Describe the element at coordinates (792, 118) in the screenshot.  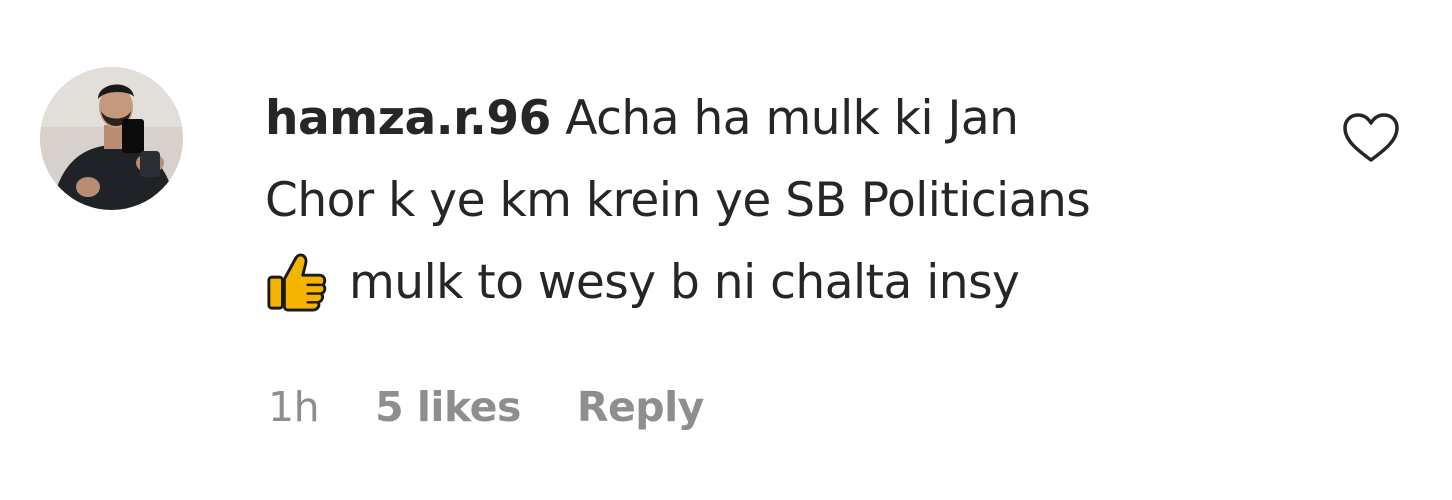
I see `comment-line-1: Acha ha mulk ki Jan` at that location.